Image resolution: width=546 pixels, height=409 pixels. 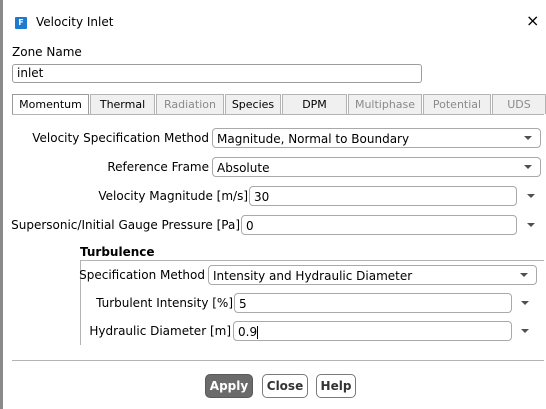 I want to click on fluent-app-icon: F, so click(x=21, y=23).